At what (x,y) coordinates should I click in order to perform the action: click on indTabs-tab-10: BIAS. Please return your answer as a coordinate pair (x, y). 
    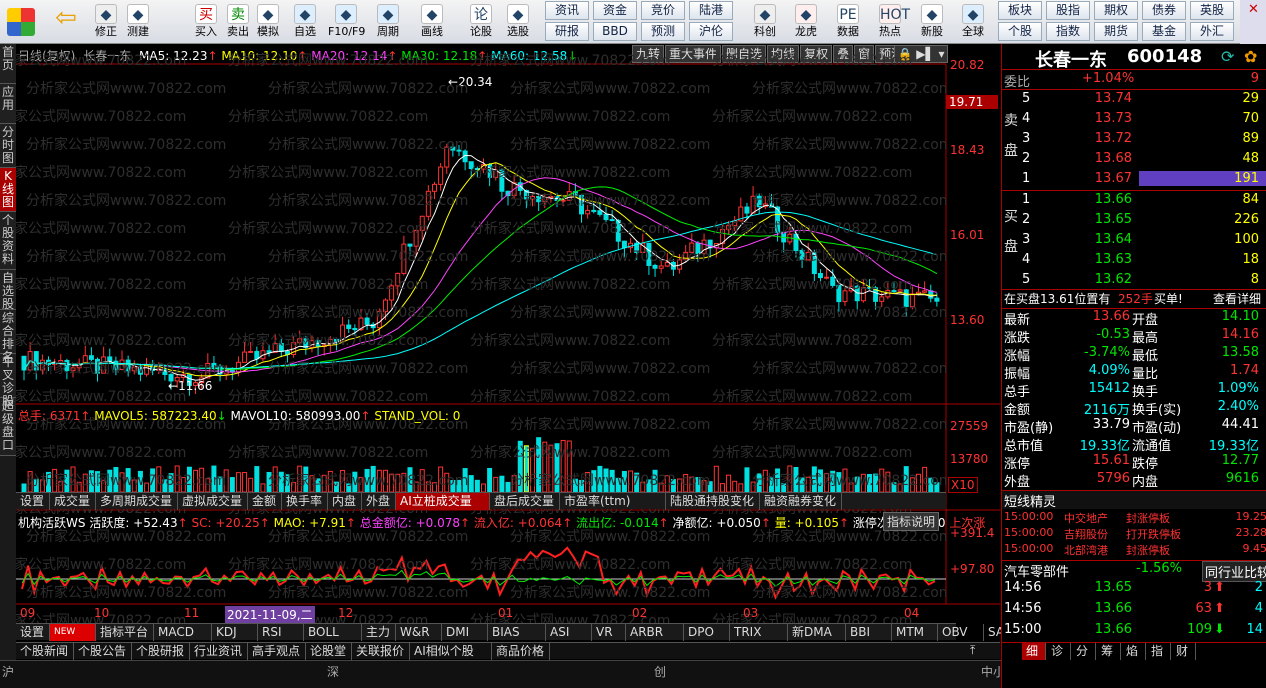
    Looking at the image, I should click on (517, 632).